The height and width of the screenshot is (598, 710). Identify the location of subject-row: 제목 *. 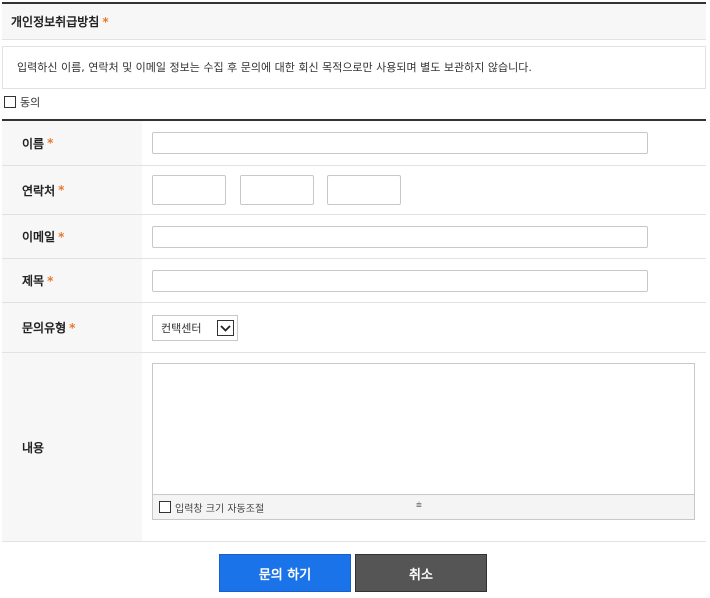
(354, 281).